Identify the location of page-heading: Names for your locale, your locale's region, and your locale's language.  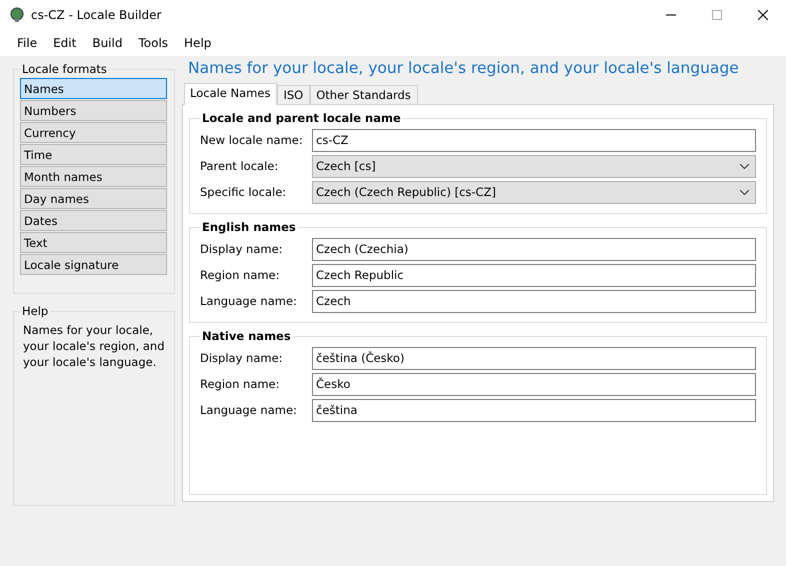
(464, 68).